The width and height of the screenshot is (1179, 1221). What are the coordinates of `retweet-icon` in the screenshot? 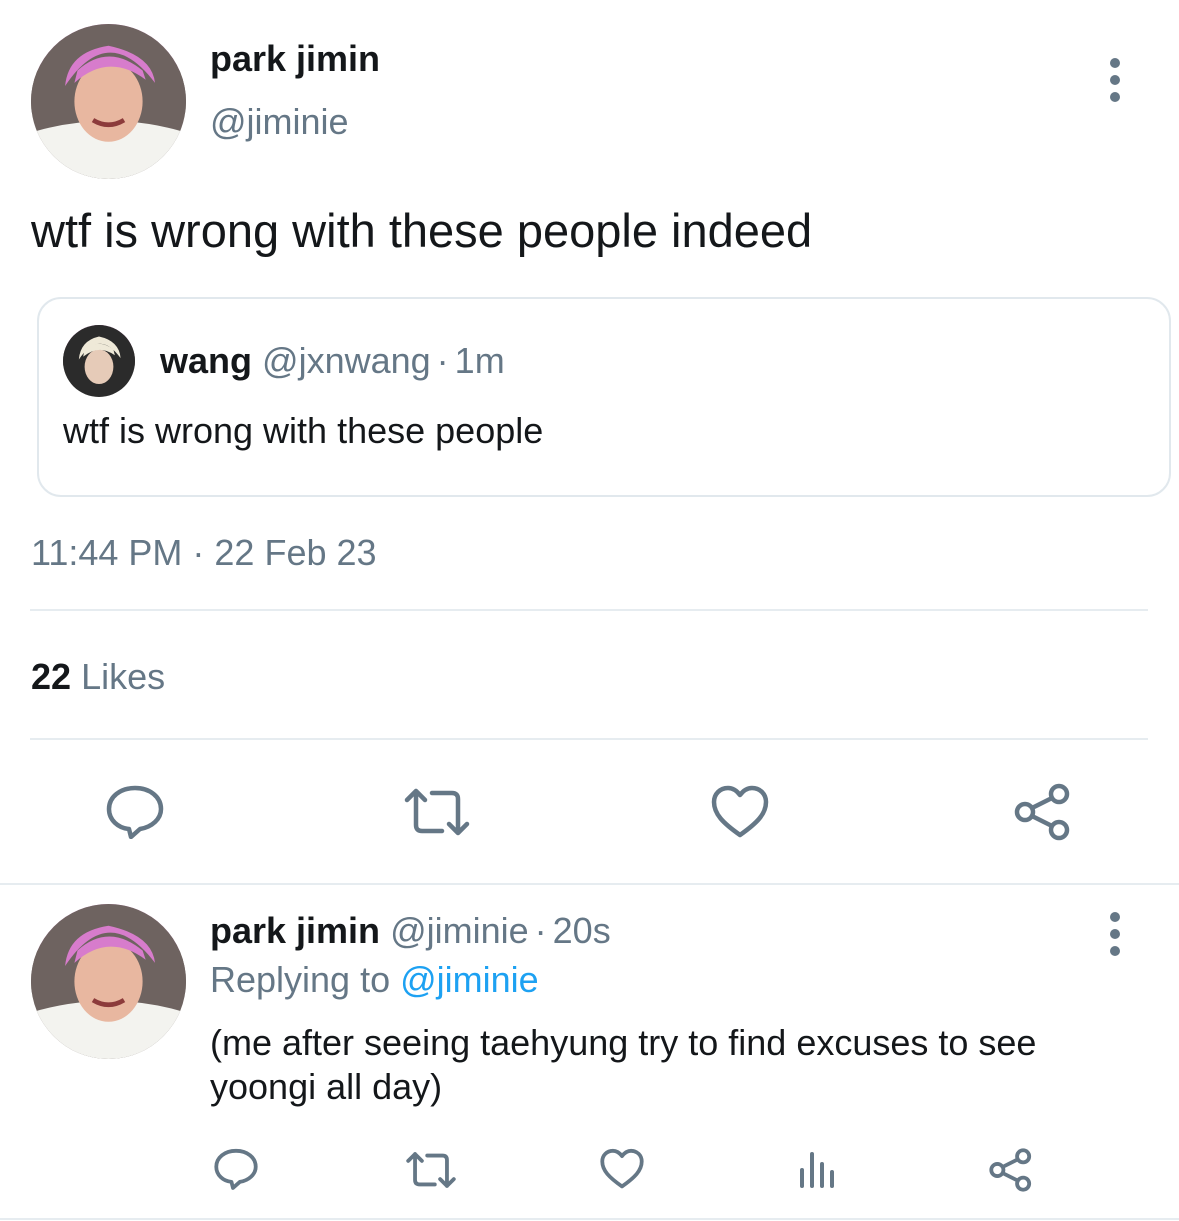 It's located at (437, 812).